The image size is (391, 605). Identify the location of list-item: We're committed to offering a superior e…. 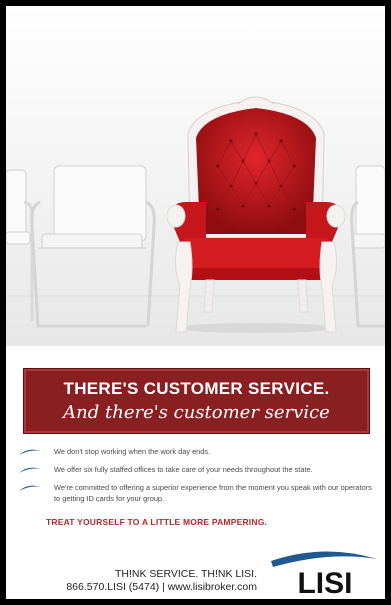
(198, 493).